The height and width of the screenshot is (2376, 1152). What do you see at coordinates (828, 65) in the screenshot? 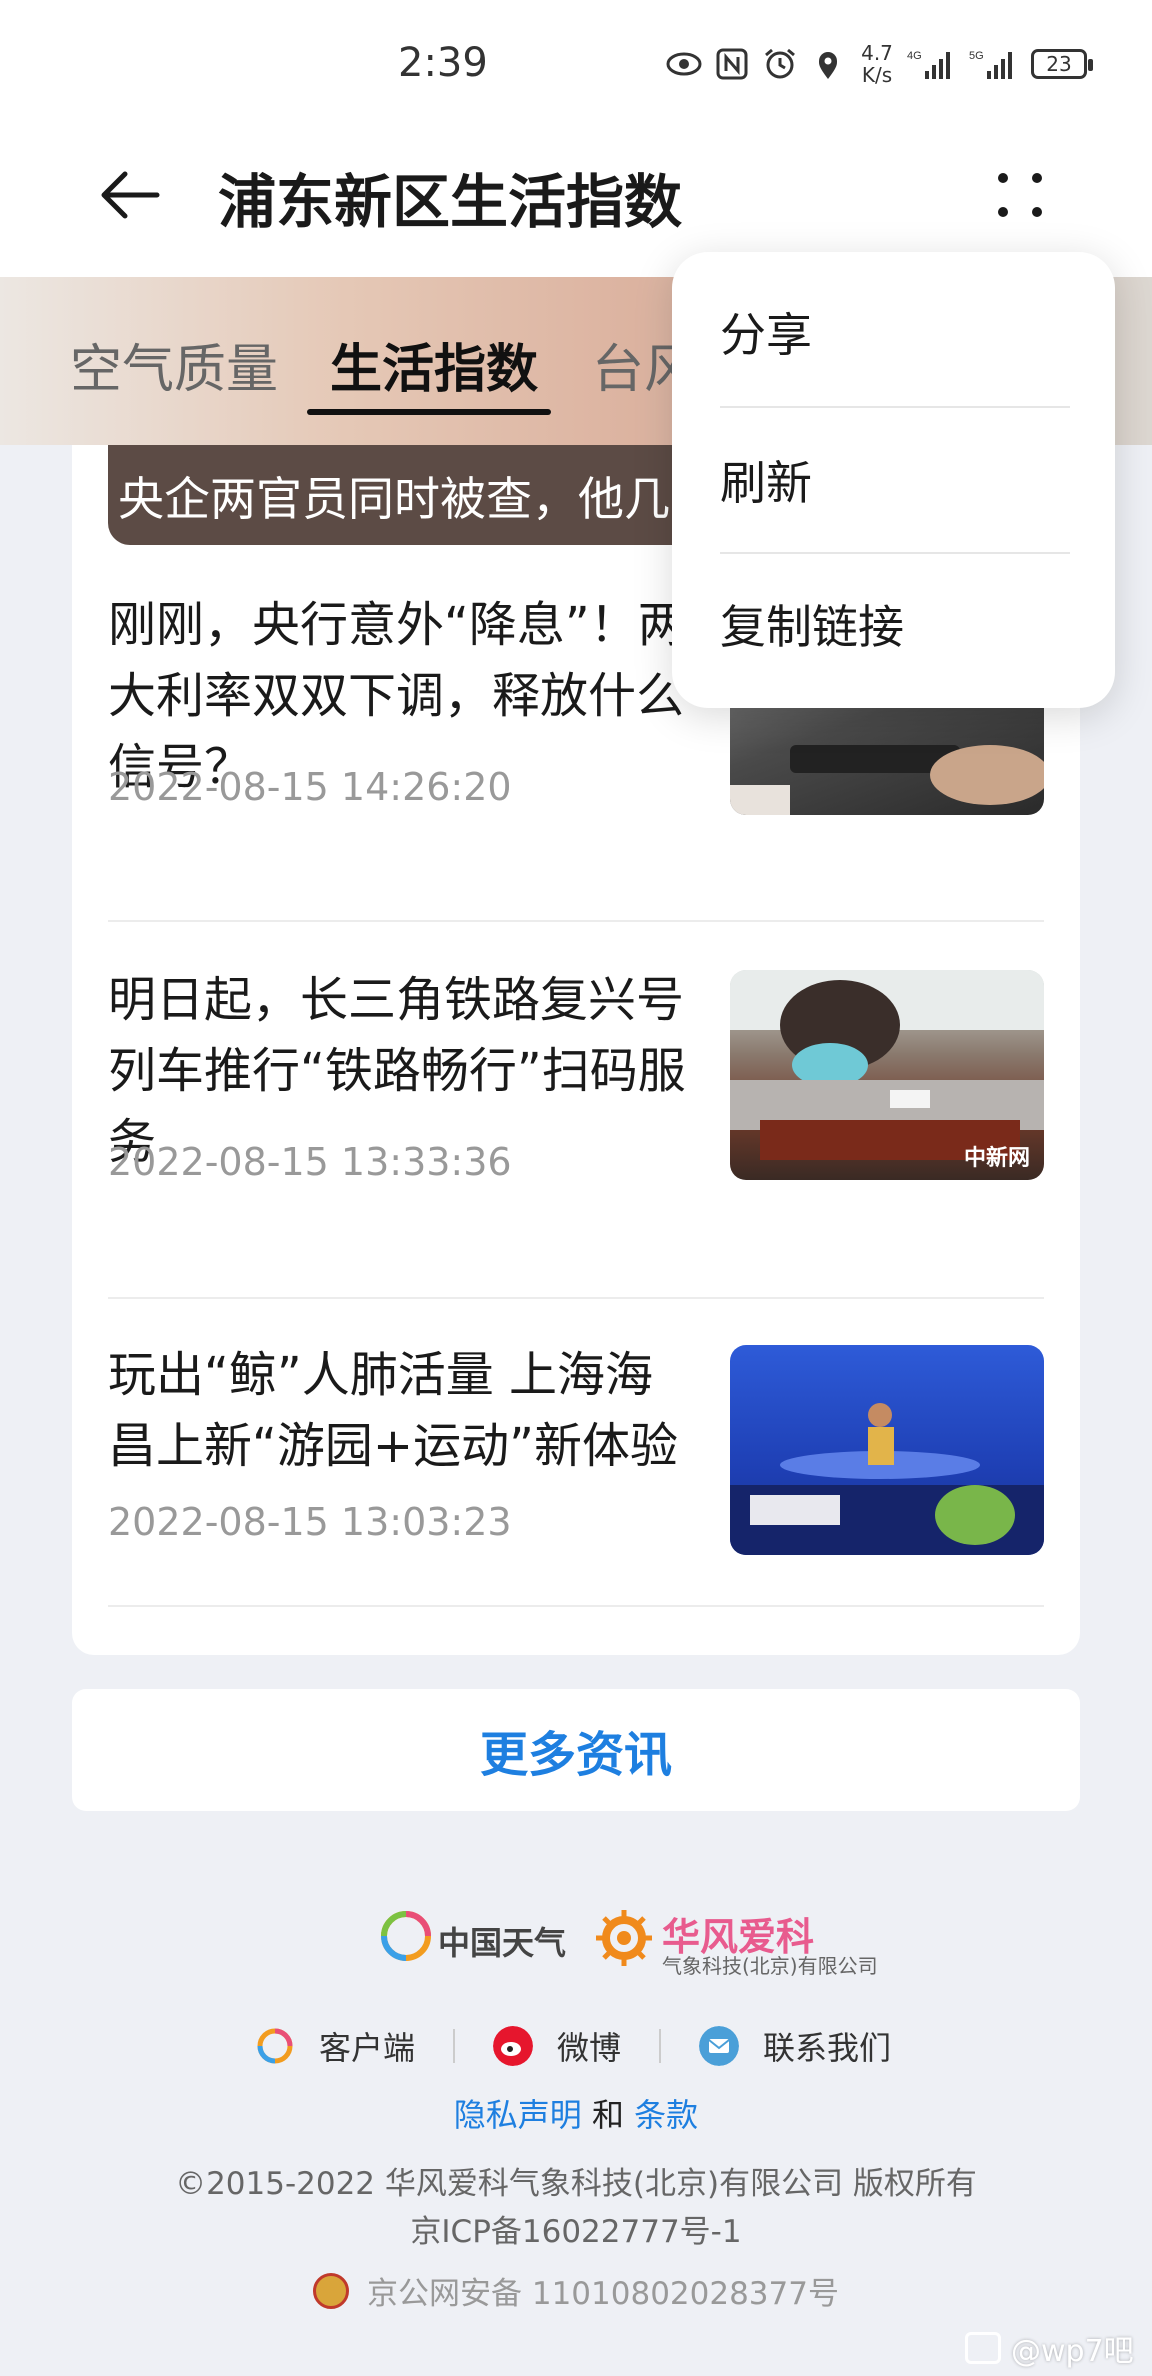
I see `location-icon` at bounding box center [828, 65].